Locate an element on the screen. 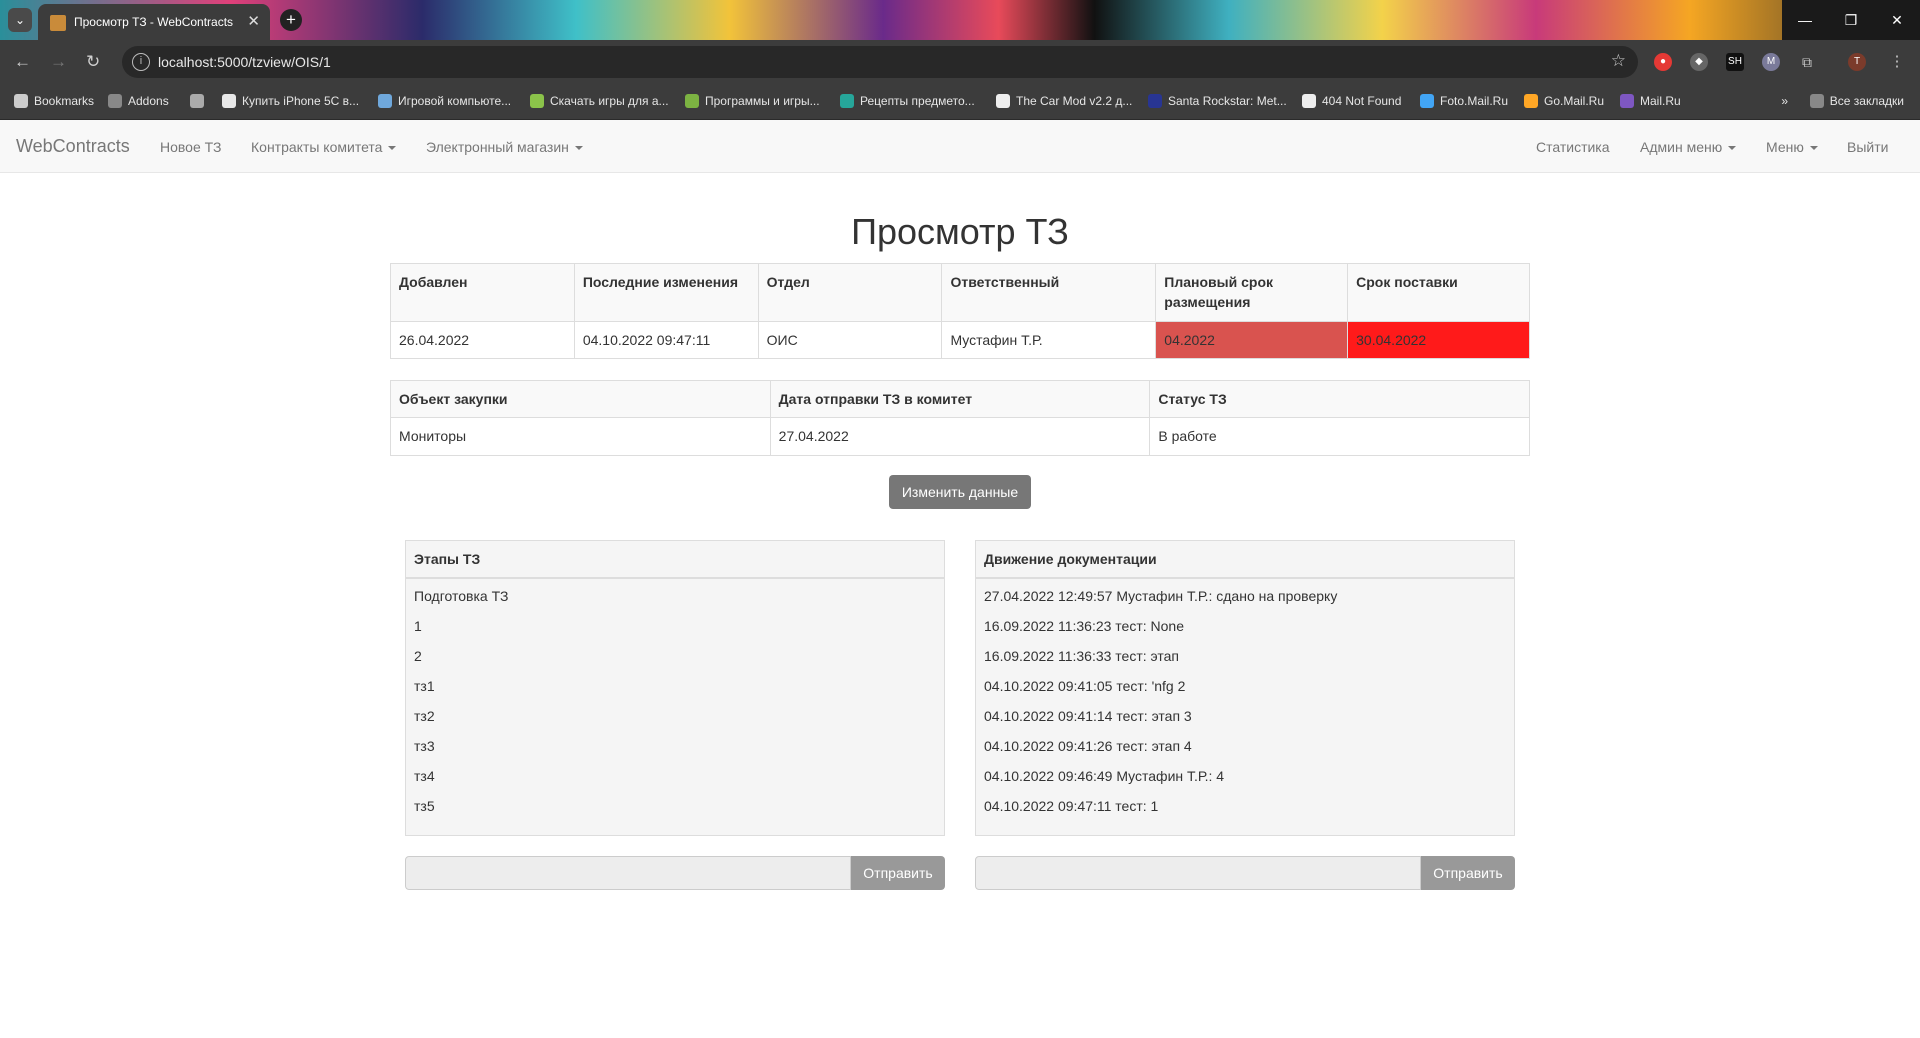  th-added: Добавлен is located at coordinates (482, 292).